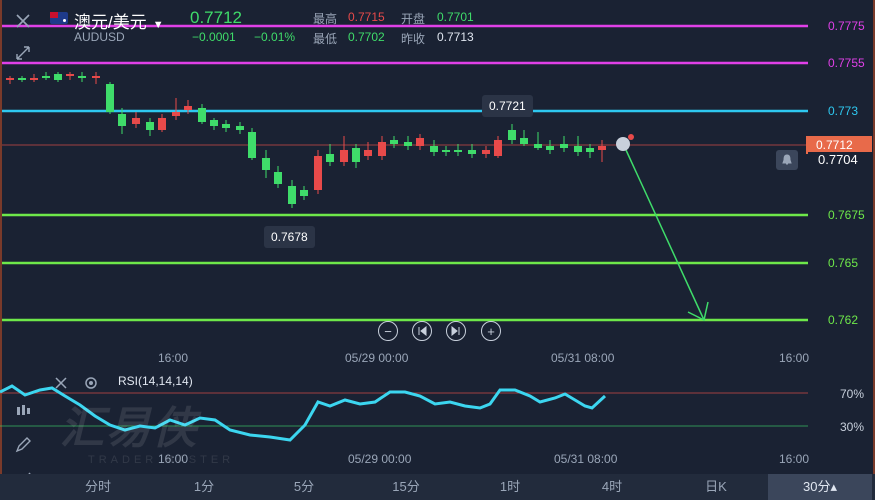  I want to click on low-value: 0.7702, so click(366, 37).